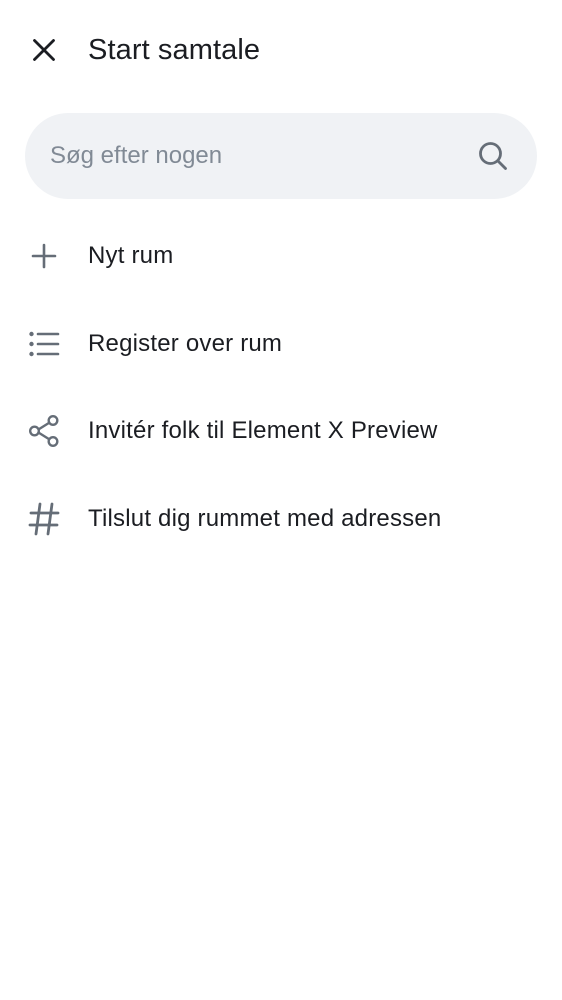  What do you see at coordinates (185, 343) in the screenshot?
I see `menu-item-label: Register over rum` at bounding box center [185, 343].